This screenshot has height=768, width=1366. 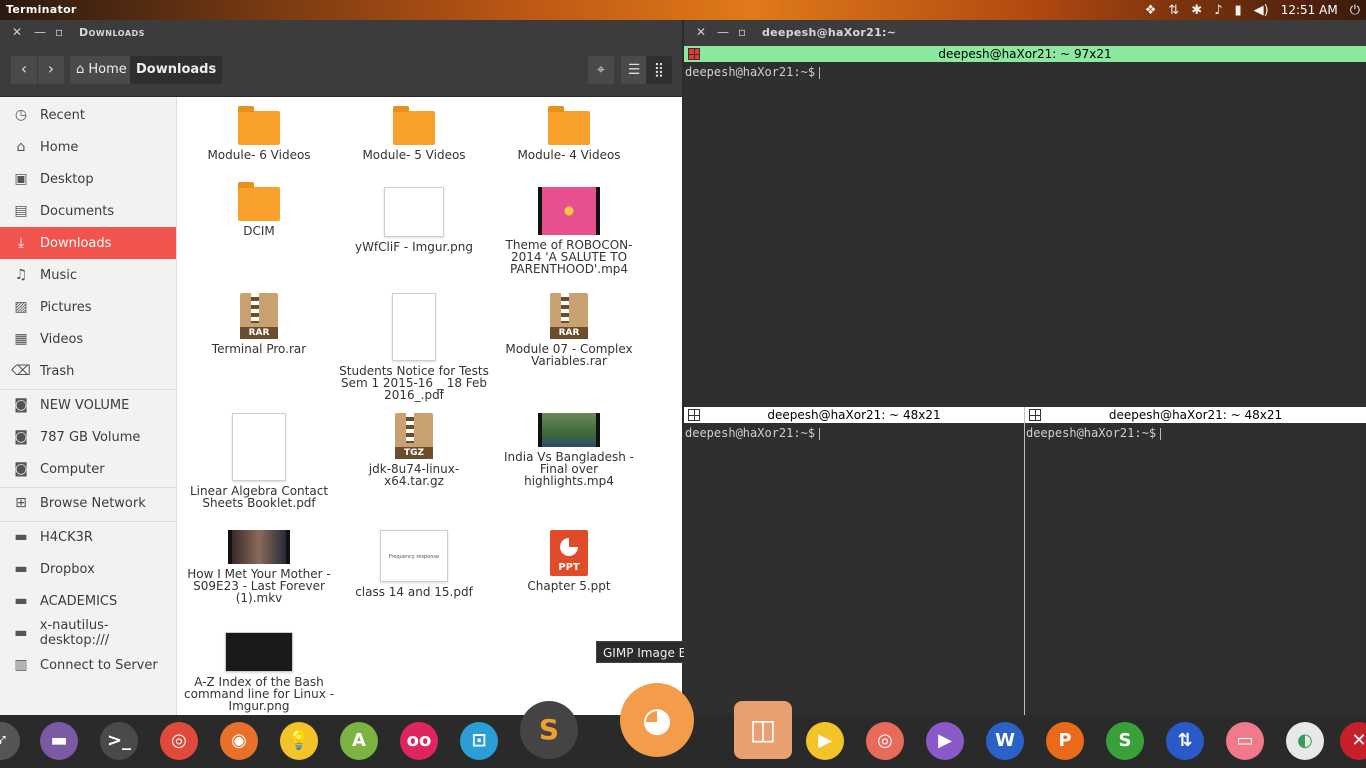 I want to click on lightbulb-icon: 💡, so click(x=299, y=741).